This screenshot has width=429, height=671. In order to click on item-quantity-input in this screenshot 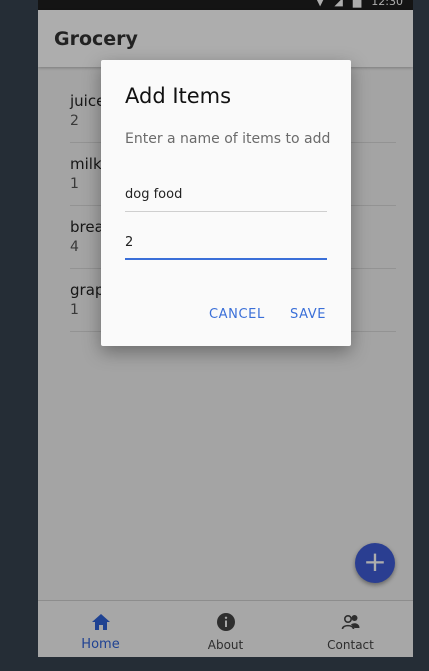, I will do `click(226, 243)`.